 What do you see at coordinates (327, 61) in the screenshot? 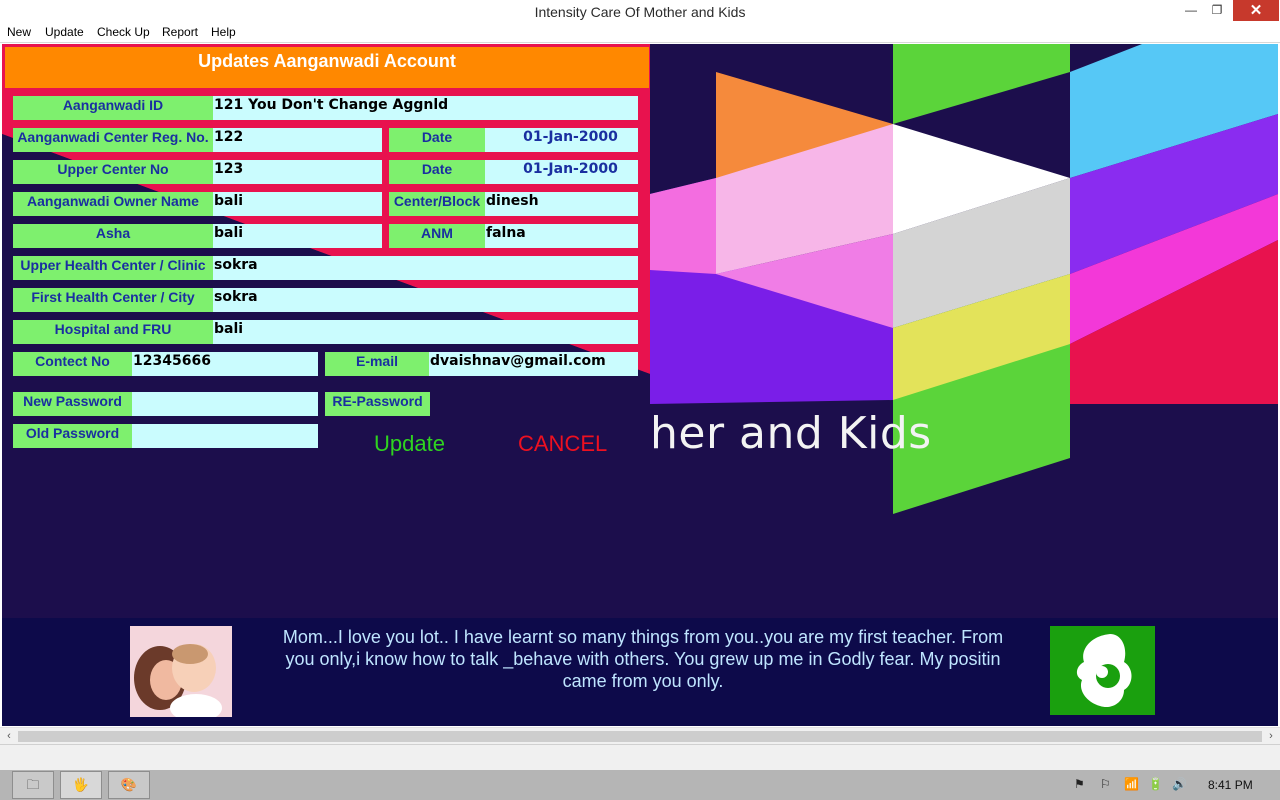
I see `form-title: Updates Aanganwadi Account` at bounding box center [327, 61].